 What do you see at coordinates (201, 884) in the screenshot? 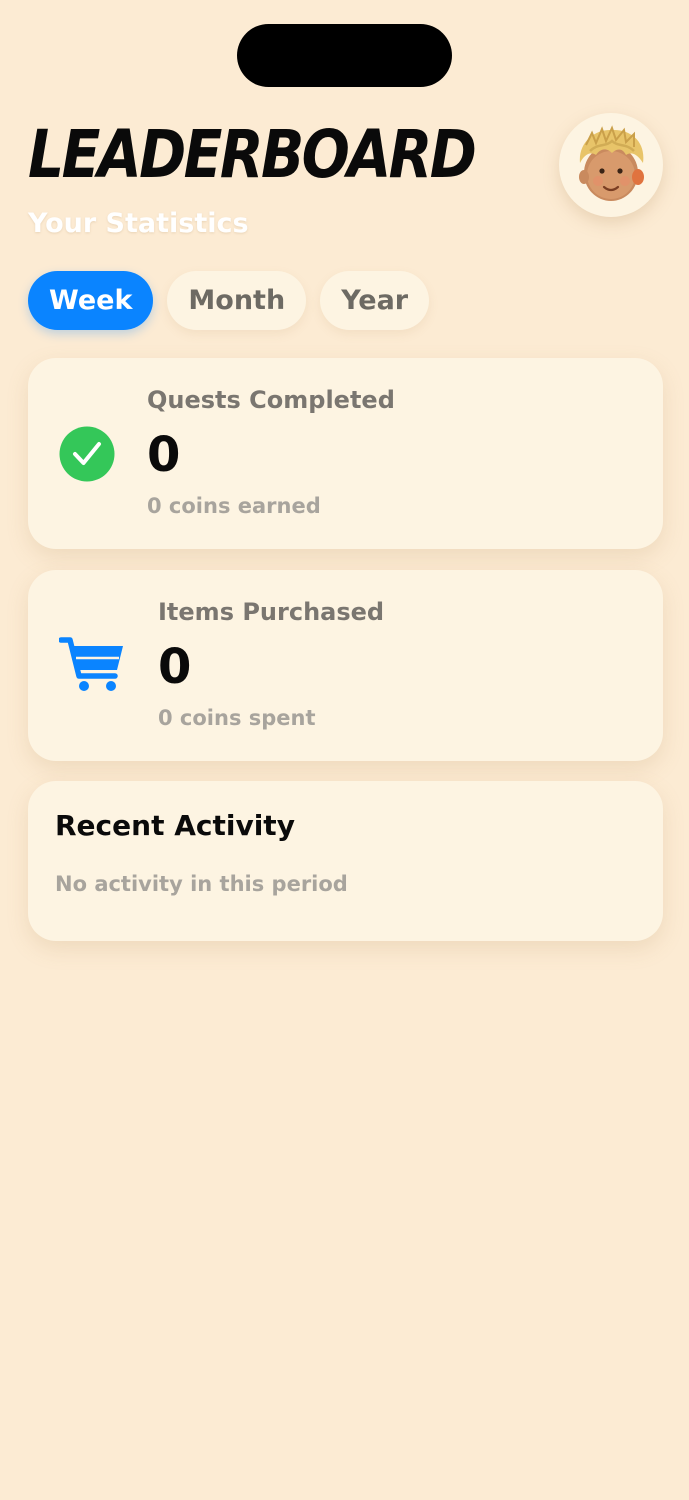
I see `recent-activity-empty-text: No activity in this period` at bounding box center [201, 884].